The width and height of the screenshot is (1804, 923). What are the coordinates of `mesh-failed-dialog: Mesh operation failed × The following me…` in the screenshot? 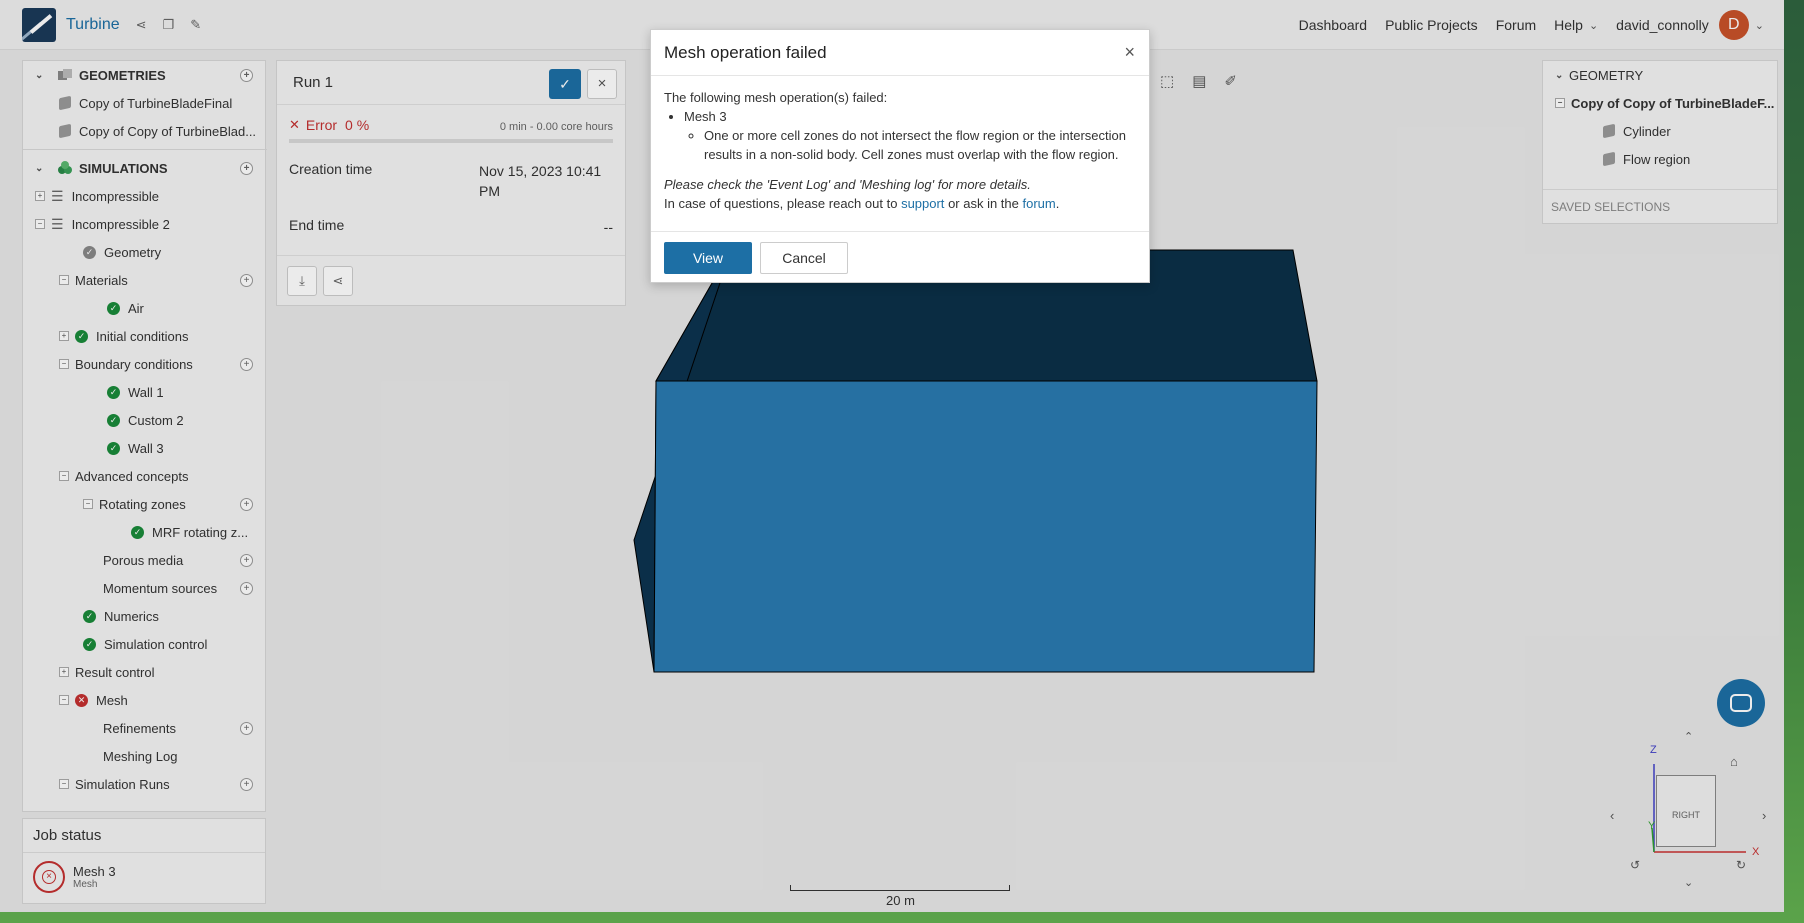 It's located at (900, 156).